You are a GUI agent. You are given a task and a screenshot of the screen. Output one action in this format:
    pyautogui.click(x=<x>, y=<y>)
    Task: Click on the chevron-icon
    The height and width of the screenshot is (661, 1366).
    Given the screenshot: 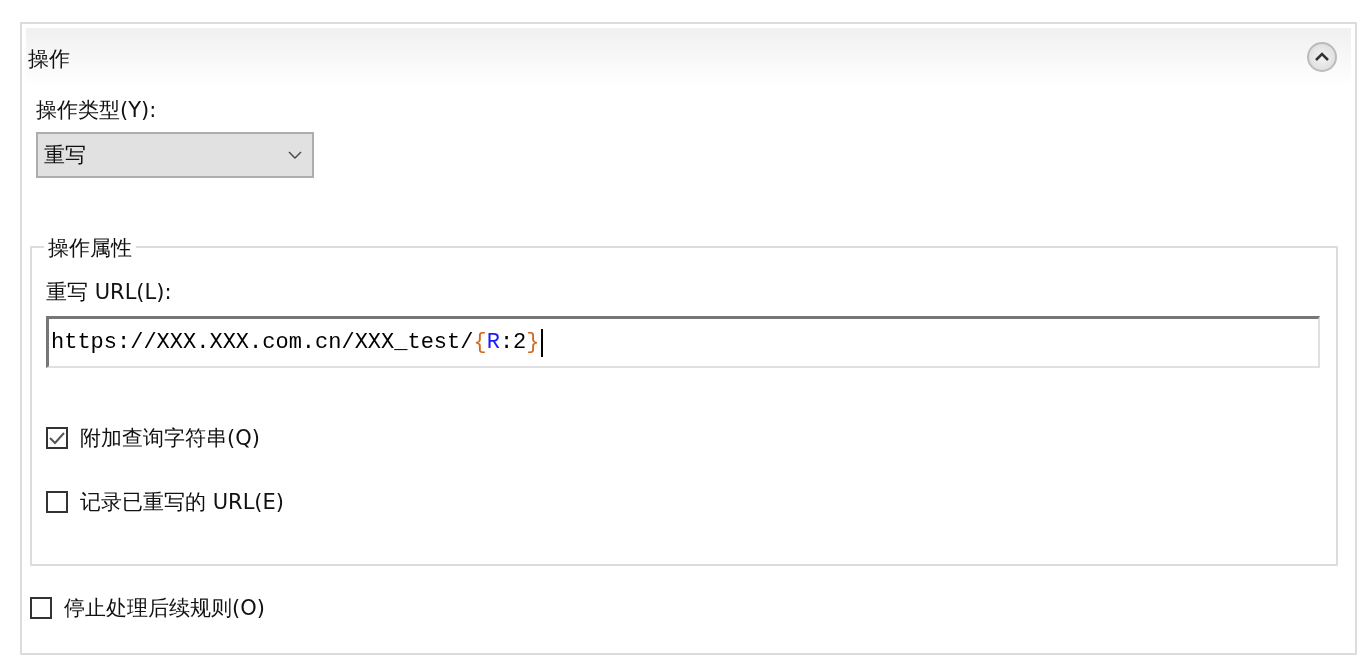 What is the action you would take?
    pyautogui.click(x=1322, y=57)
    